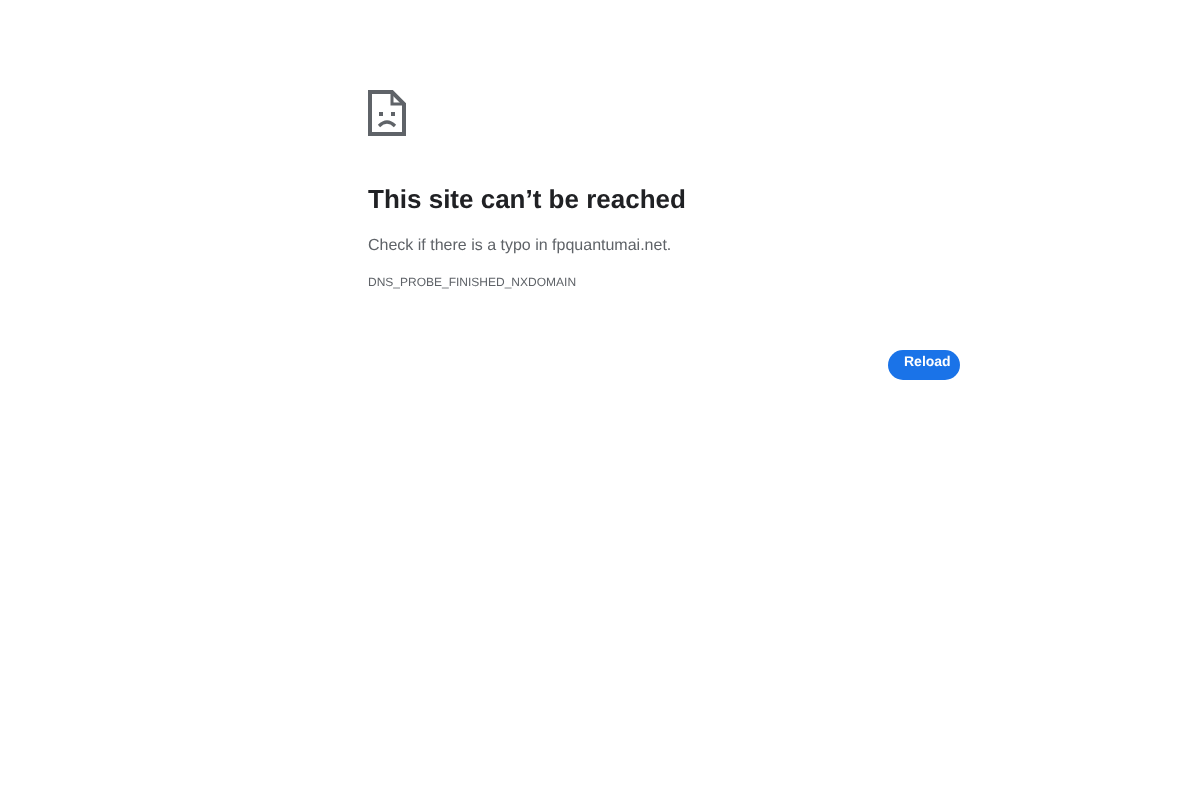 This screenshot has width=1200, height=800. Describe the element at coordinates (387, 113) in the screenshot. I see `sad-page-icon` at that location.